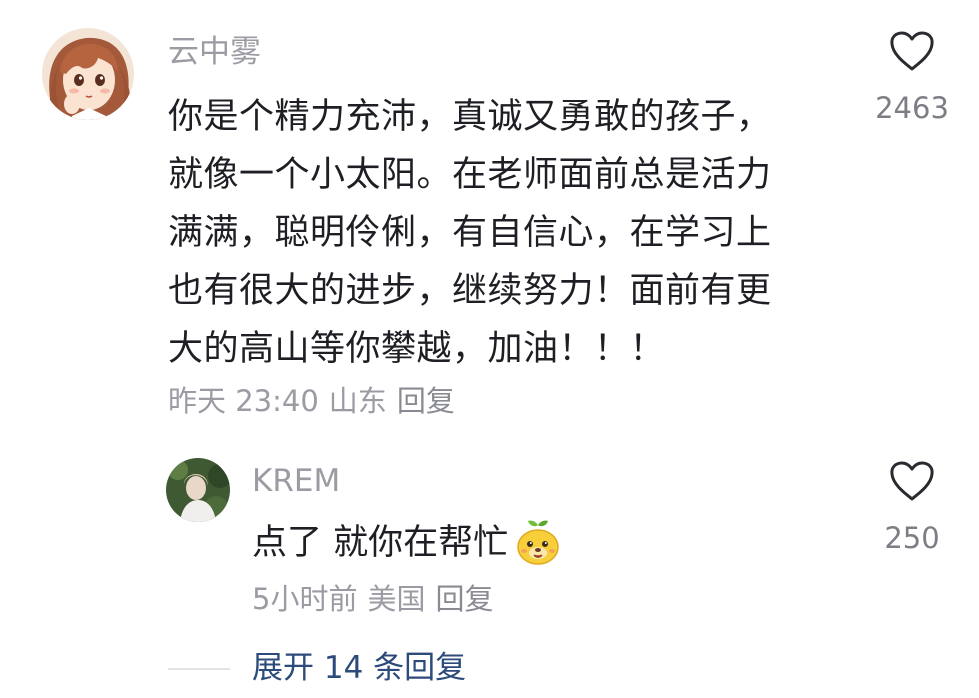 The width and height of the screenshot is (979, 698). What do you see at coordinates (470, 233) in the screenshot?
I see `comment-text-line: 满满，聪明伶俐，有自信心，在学习上` at bounding box center [470, 233].